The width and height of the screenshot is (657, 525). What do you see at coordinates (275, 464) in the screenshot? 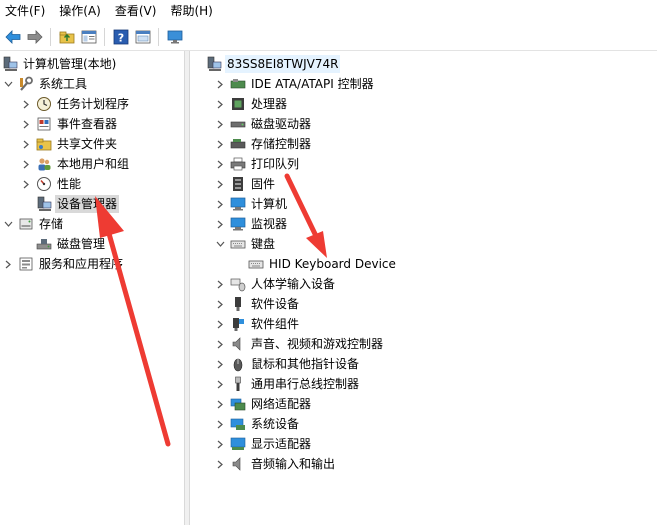
I see `device-category: 音频输入和输出` at bounding box center [275, 464].